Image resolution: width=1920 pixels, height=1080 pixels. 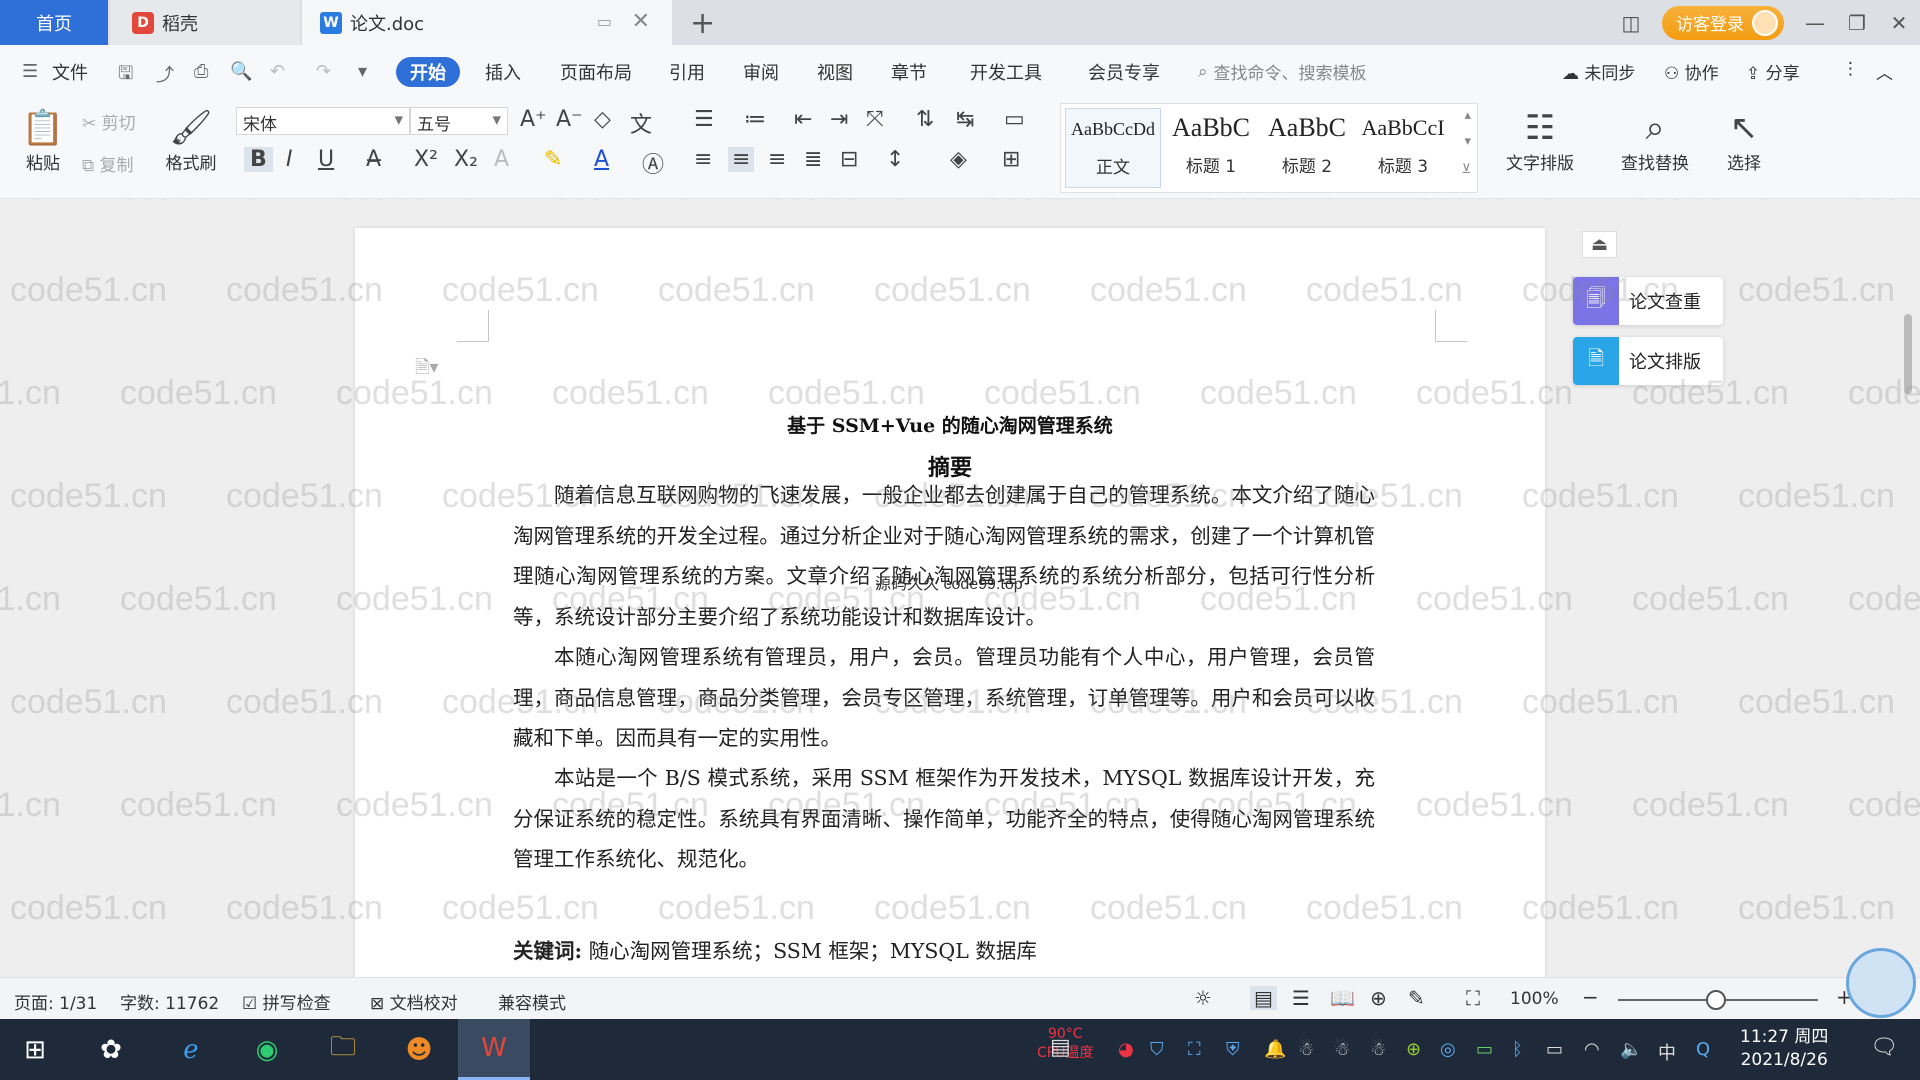 What do you see at coordinates (1554, 1049) in the screenshot?
I see `battery-icon: ▭` at bounding box center [1554, 1049].